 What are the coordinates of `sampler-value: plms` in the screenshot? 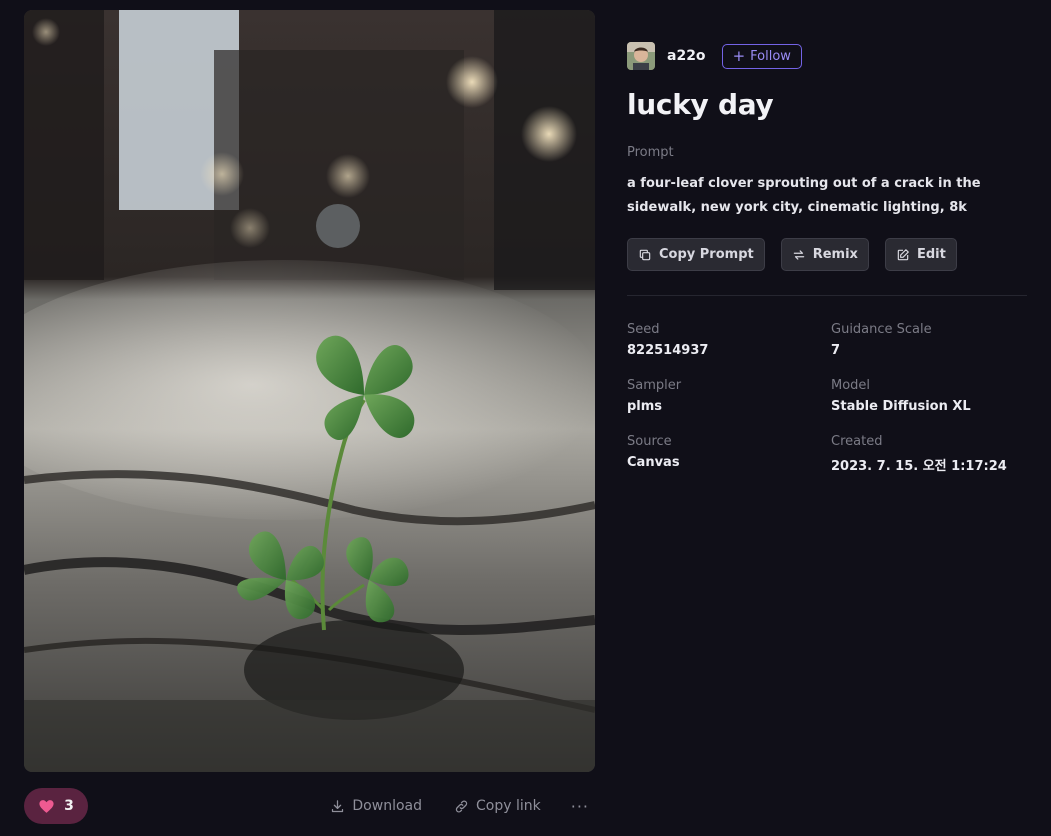 It's located at (645, 406).